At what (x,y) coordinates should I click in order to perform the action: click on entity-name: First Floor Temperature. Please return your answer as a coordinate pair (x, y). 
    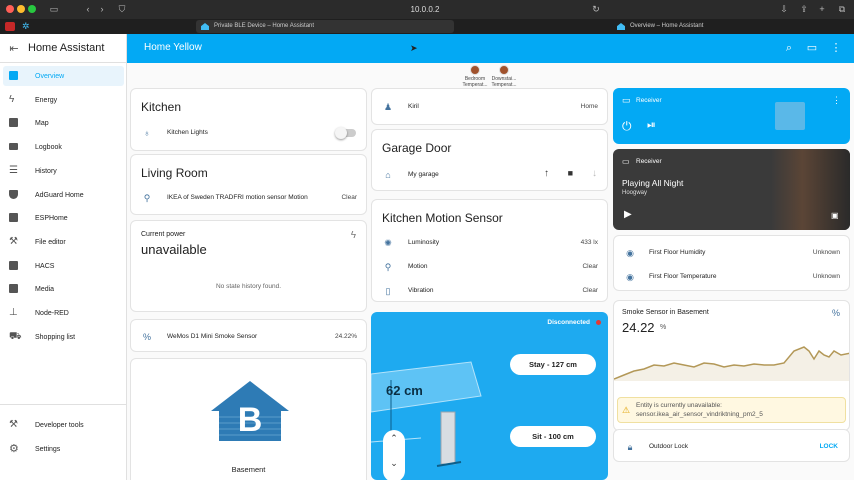
    Looking at the image, I should click on (683, 276).